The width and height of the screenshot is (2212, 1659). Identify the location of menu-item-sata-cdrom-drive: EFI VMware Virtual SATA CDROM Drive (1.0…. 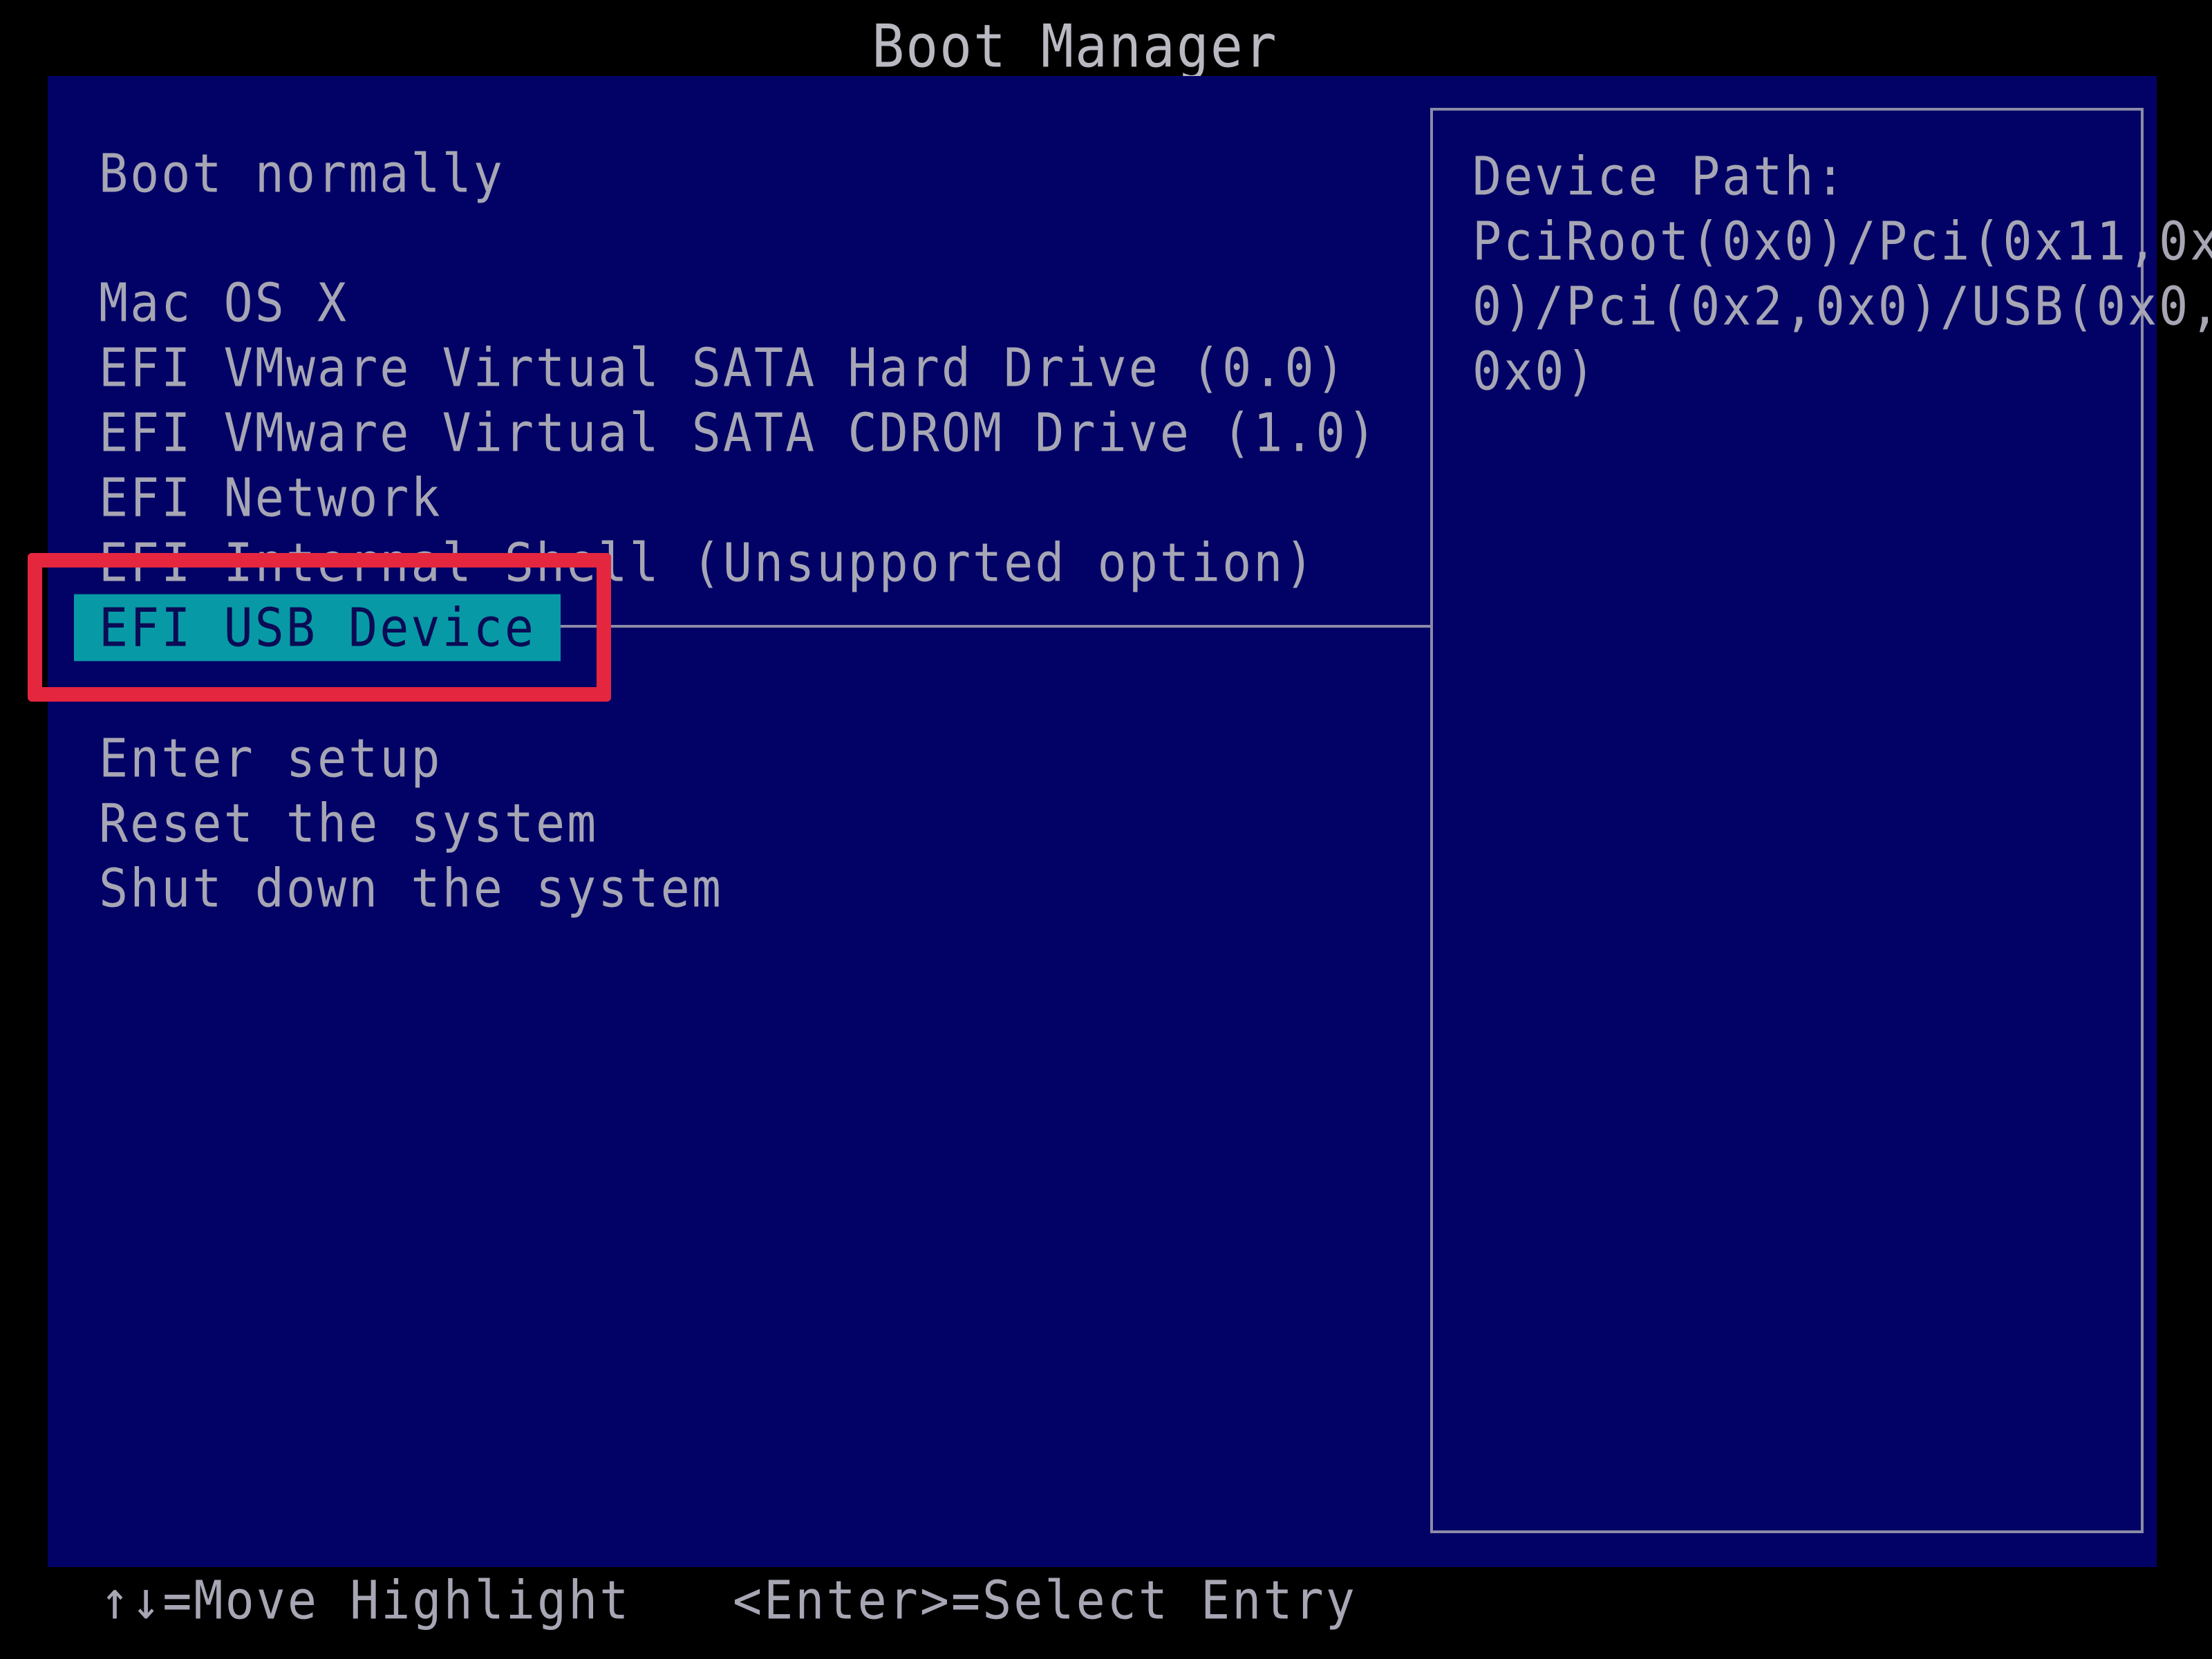
(739, 433).